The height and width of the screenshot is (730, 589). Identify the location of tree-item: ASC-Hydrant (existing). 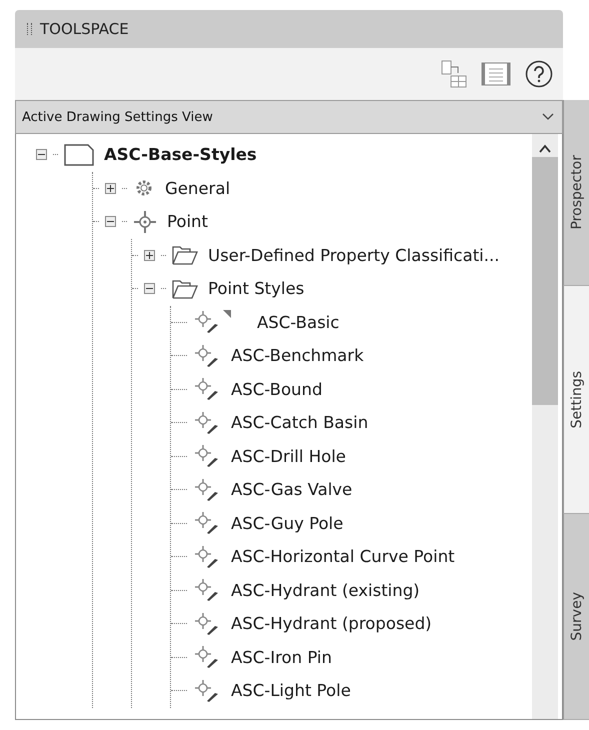
(323, 590).